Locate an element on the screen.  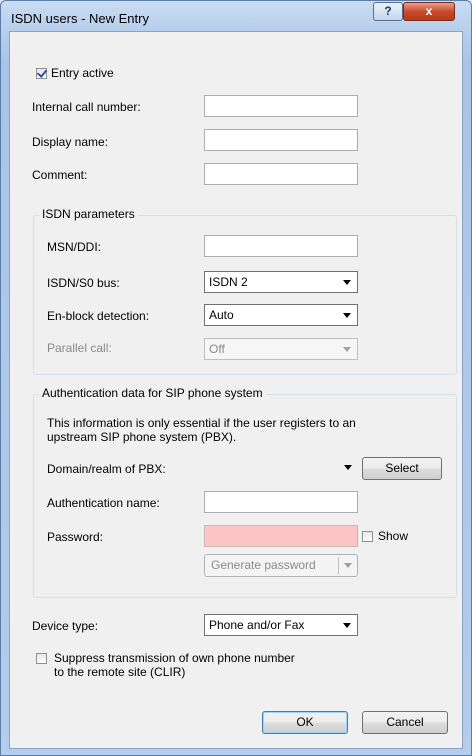
msn-ddi-label: MSN/DDI: is located at coordinates (74, 247).